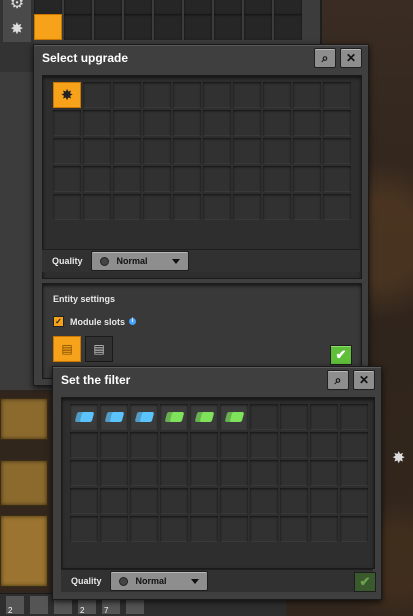 This screenshot has height=616, width=413. Describe the element at coordinates (364, 380) in the screenshot. I see `close-button: ✕` at that location.